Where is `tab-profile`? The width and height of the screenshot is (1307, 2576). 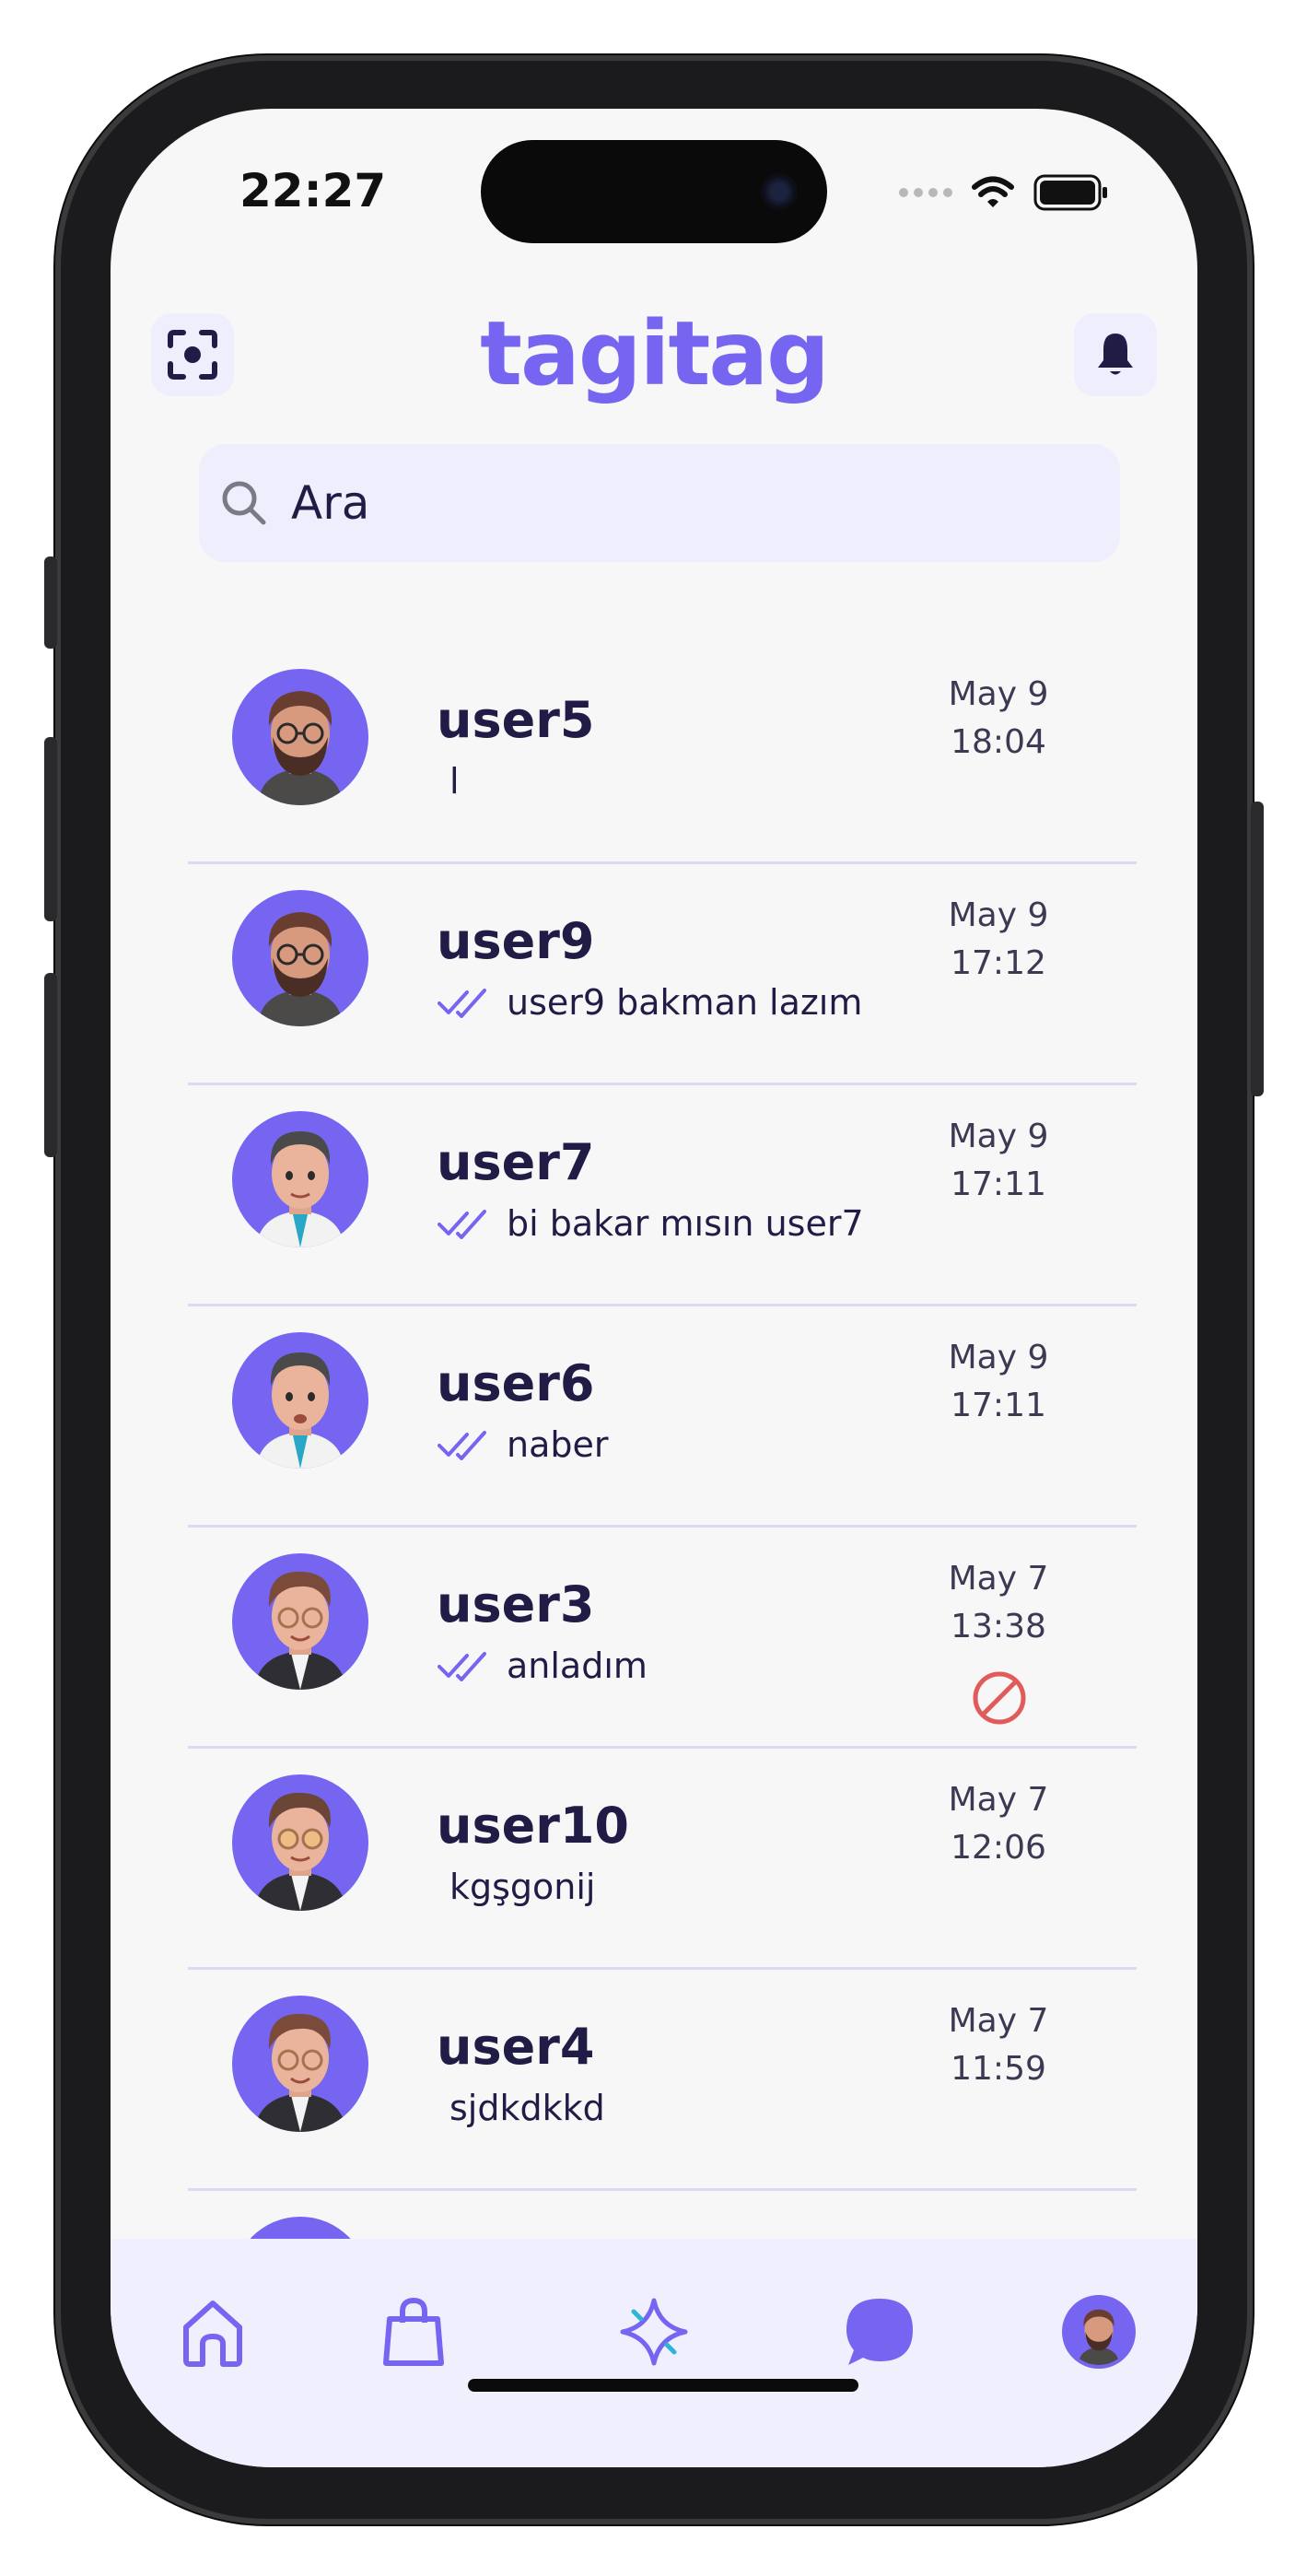
tab-profile is located at coordinates (1099, 2331).